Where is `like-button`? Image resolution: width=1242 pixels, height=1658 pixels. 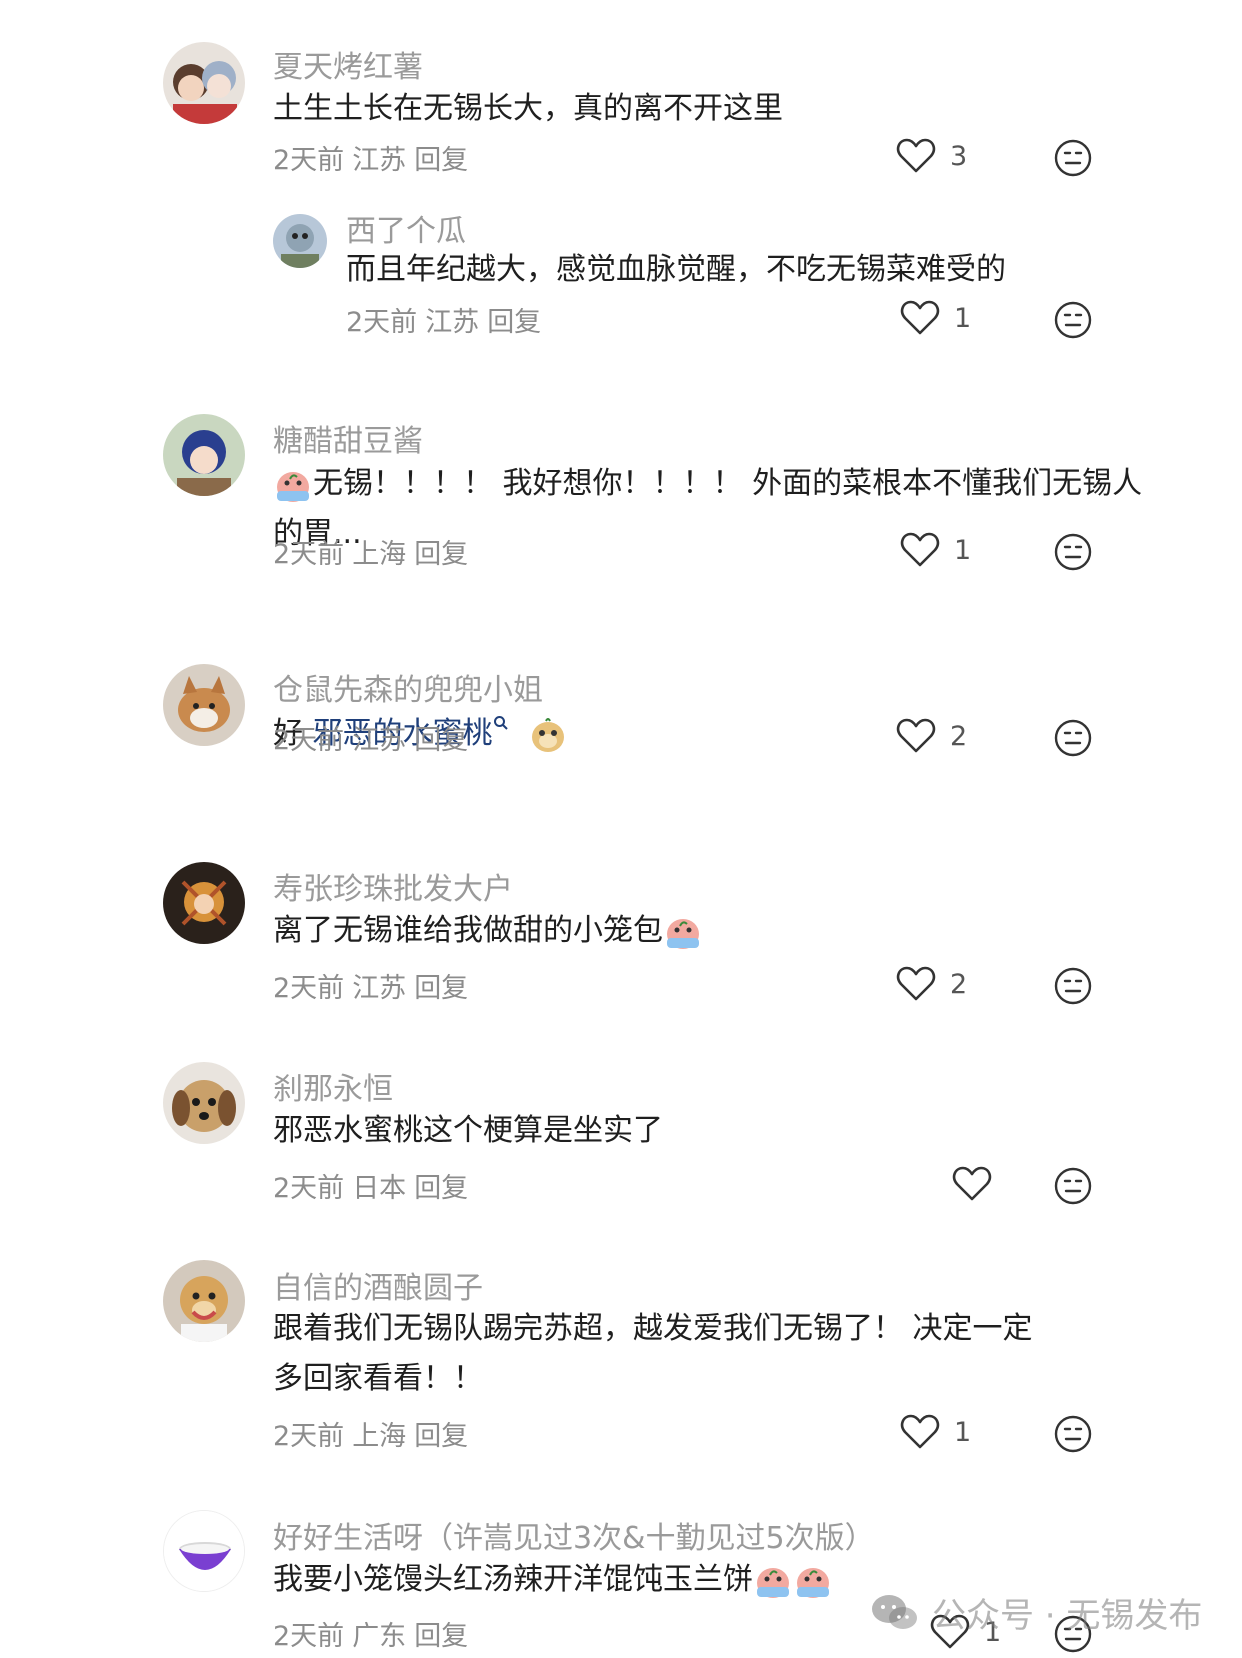 like-button is located at coordinates (979, 1184).